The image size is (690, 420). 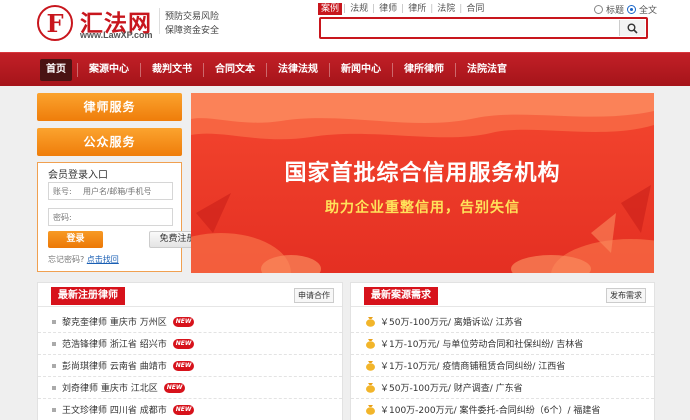 What do you see at coordinates (190, 344) in the screenshot?
I see `list-item: 范浩锋律师 浙江省 绍兴市 NEW` at bounding box center [190, 344].